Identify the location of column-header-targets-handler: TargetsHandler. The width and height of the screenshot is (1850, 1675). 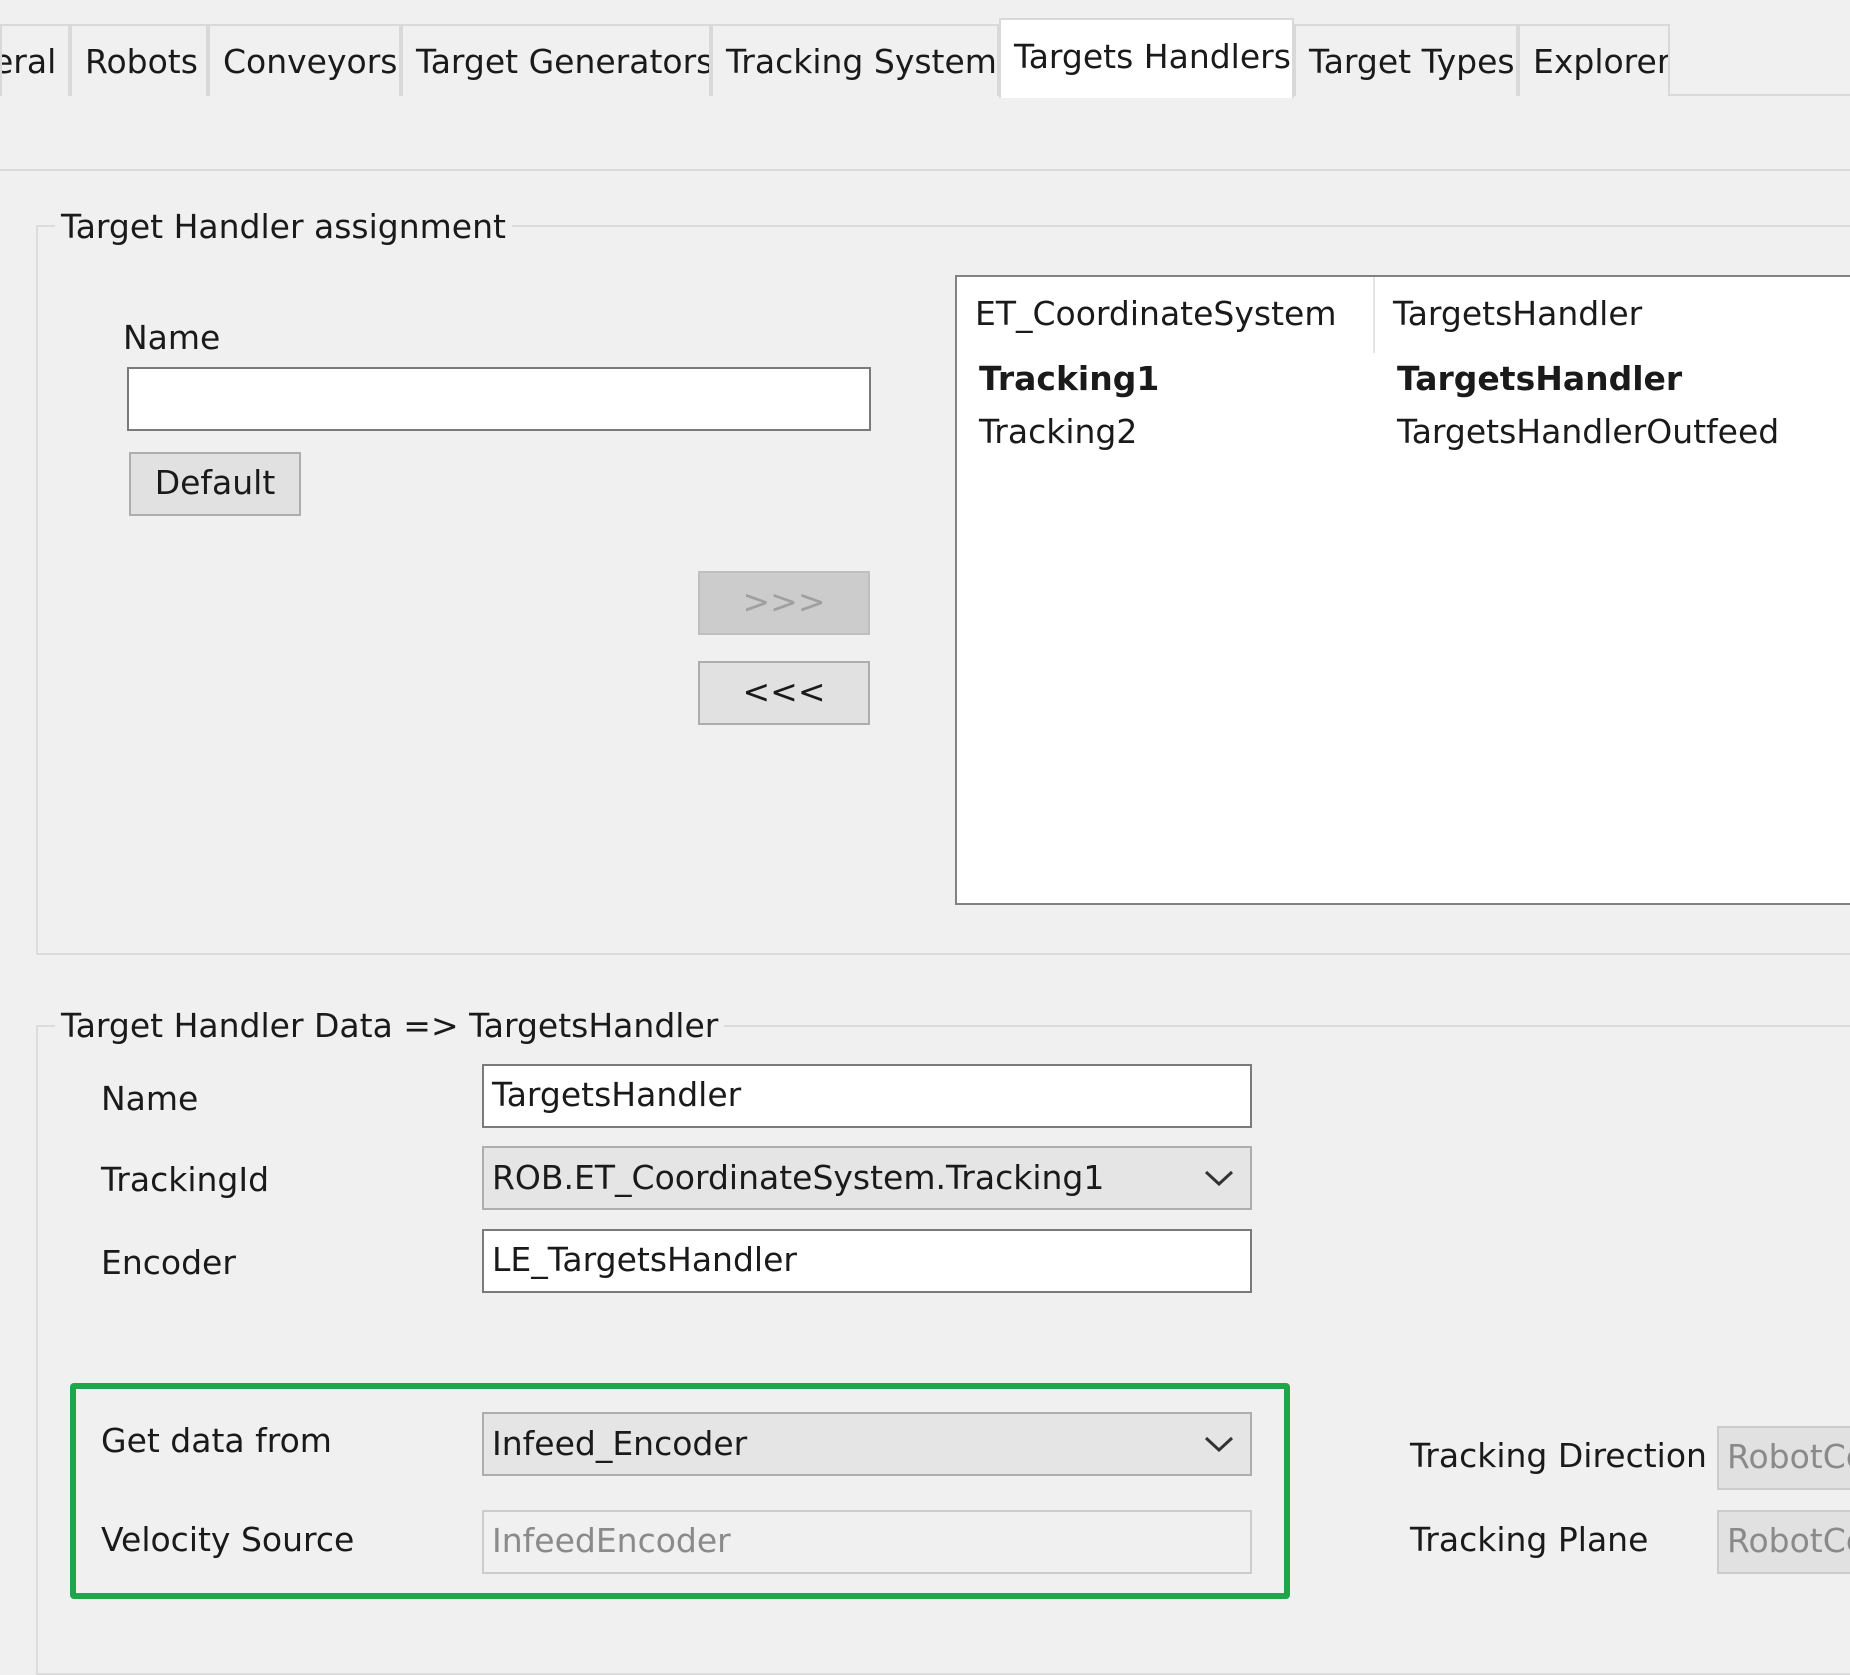
(1612, 315).